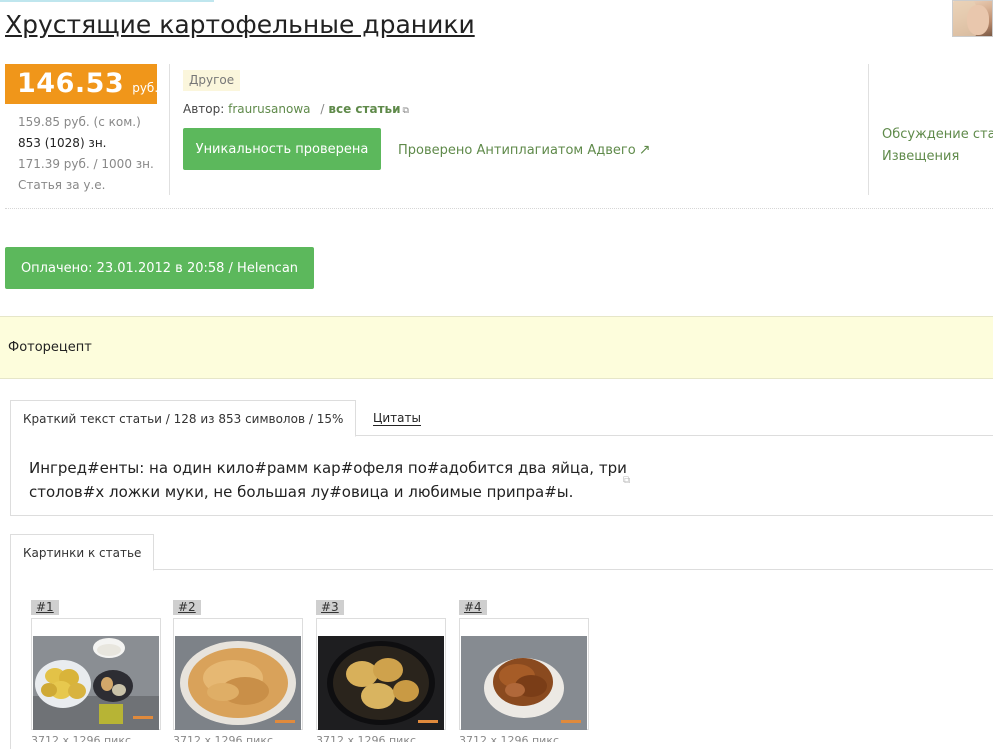  What do you see at coordinates (79, 122) in the screenshot?
I see `price-with-commission: 159.85 руб. (с ком.)` at bounding box center [79, 122].